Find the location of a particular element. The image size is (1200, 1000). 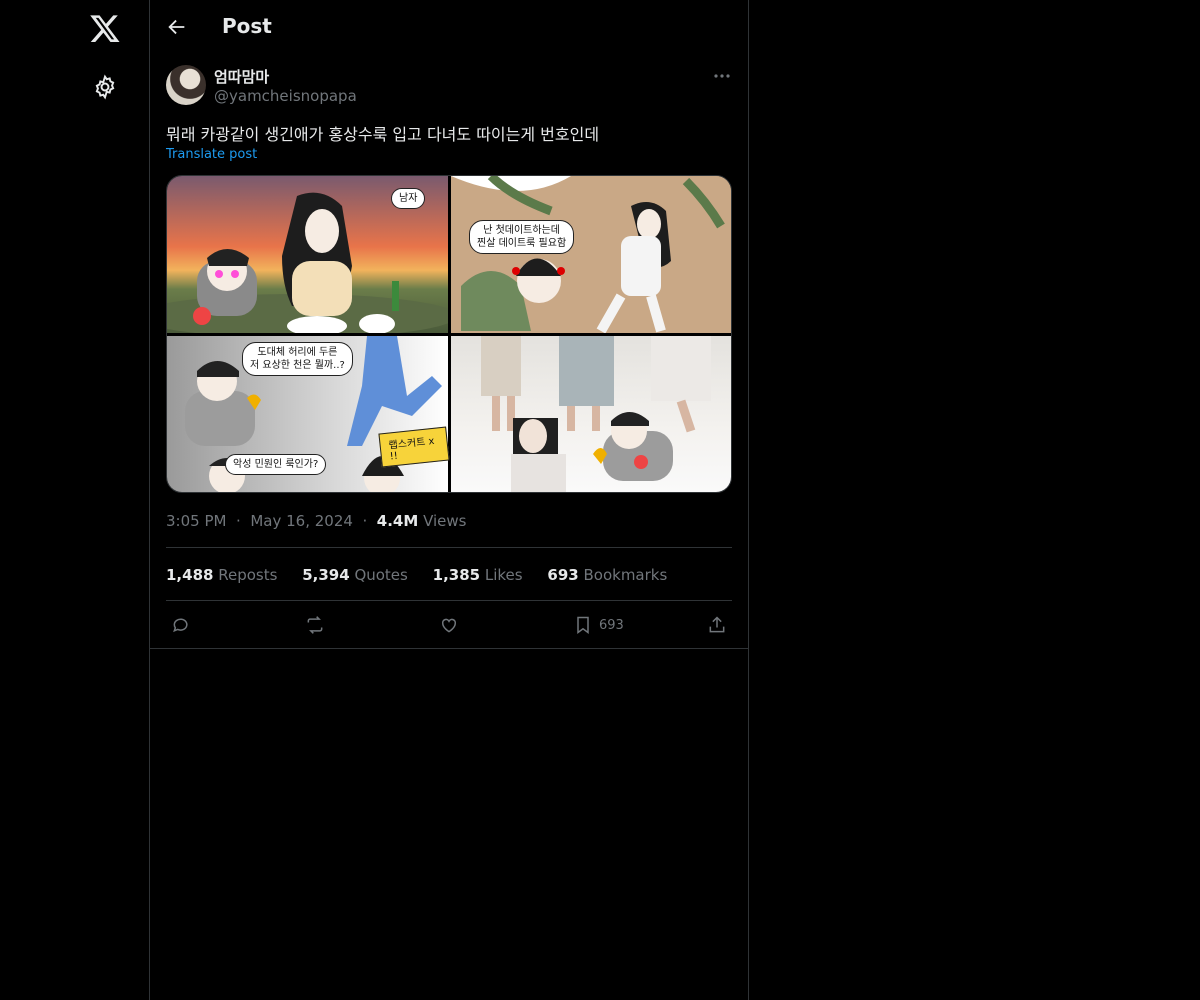

media-image-1: 남자 is located at coordinates (312, 257).